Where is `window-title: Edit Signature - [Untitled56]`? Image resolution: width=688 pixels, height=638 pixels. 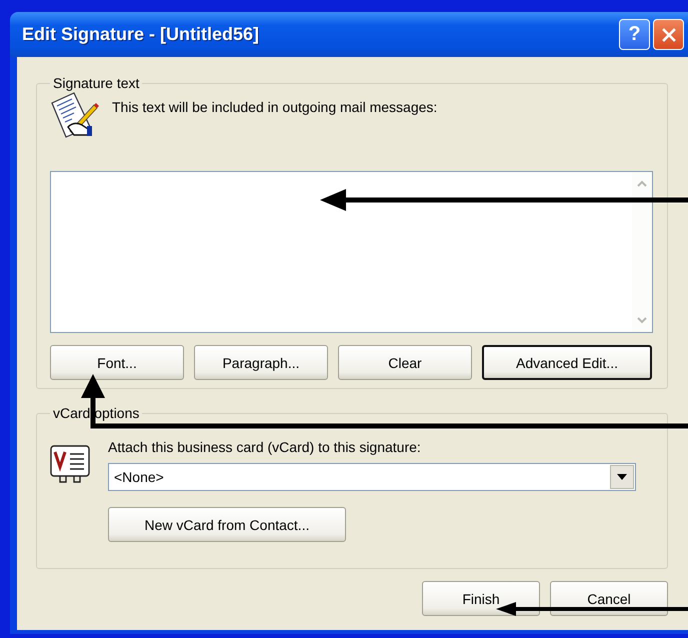
window-title: Edit Signature - [Untitled56] is located at coordinates (141, 34).